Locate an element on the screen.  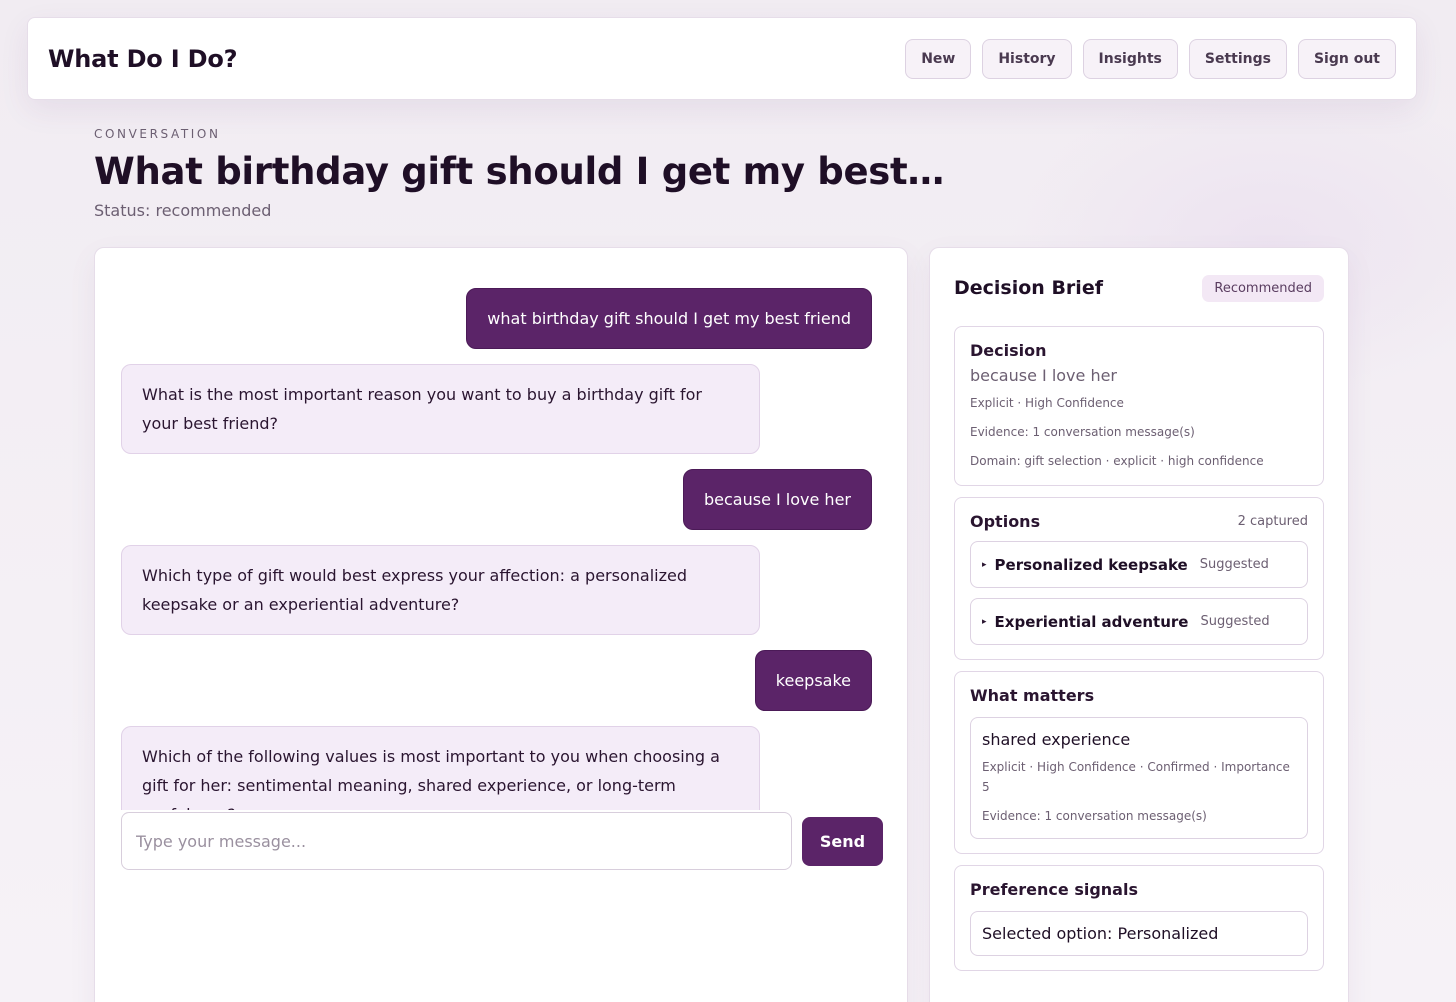
option-item: ▸ Personalized keepsake Suggested is located at coordinates (1139, 564).